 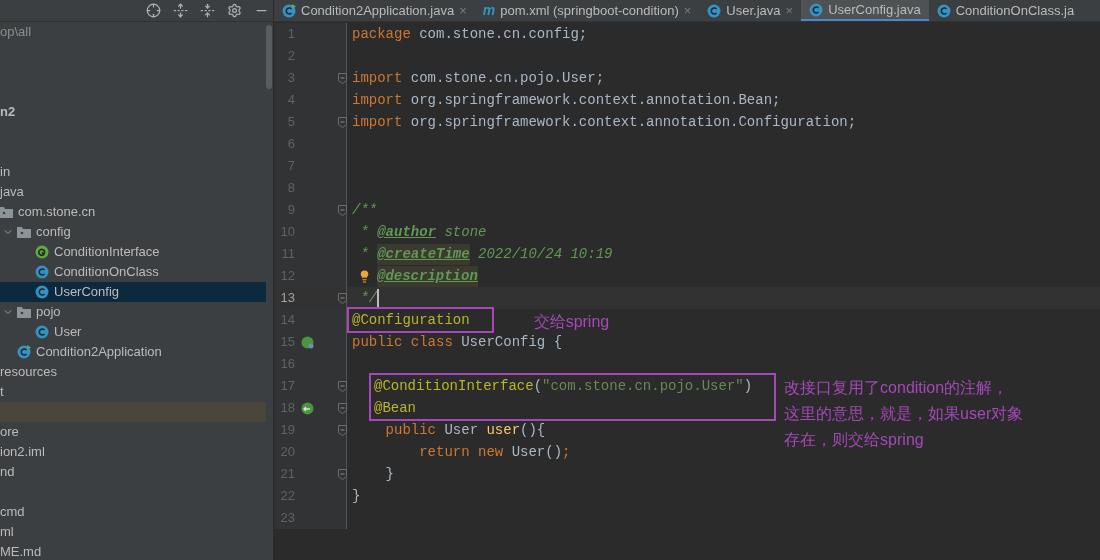 What do you see at coordinates (133, 232) in the screenshot?
I see `tree-item: config` at bounding box center [133, 232].